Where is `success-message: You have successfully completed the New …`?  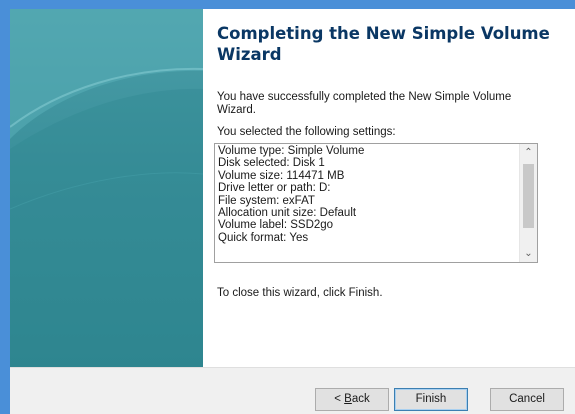
success-message: You have successfully completed the New … is located at coordinates (364, 103).